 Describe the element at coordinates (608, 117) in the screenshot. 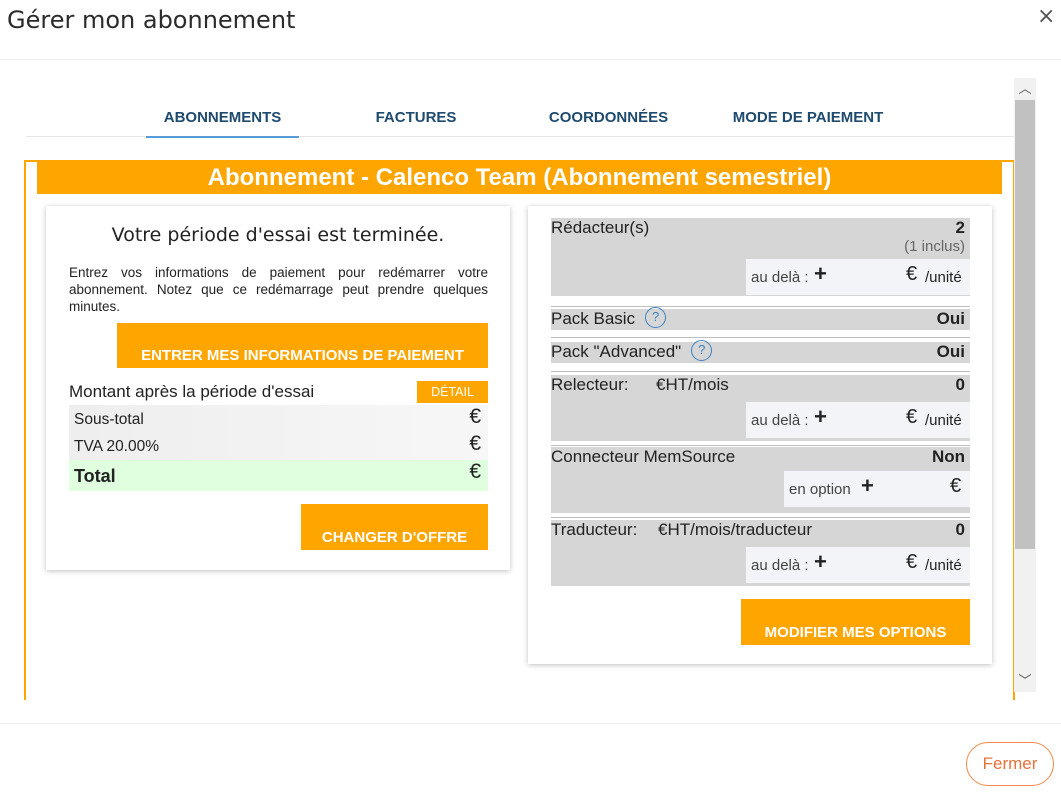

I see `tab-coordonnees: COORDONNÉES` at that location.